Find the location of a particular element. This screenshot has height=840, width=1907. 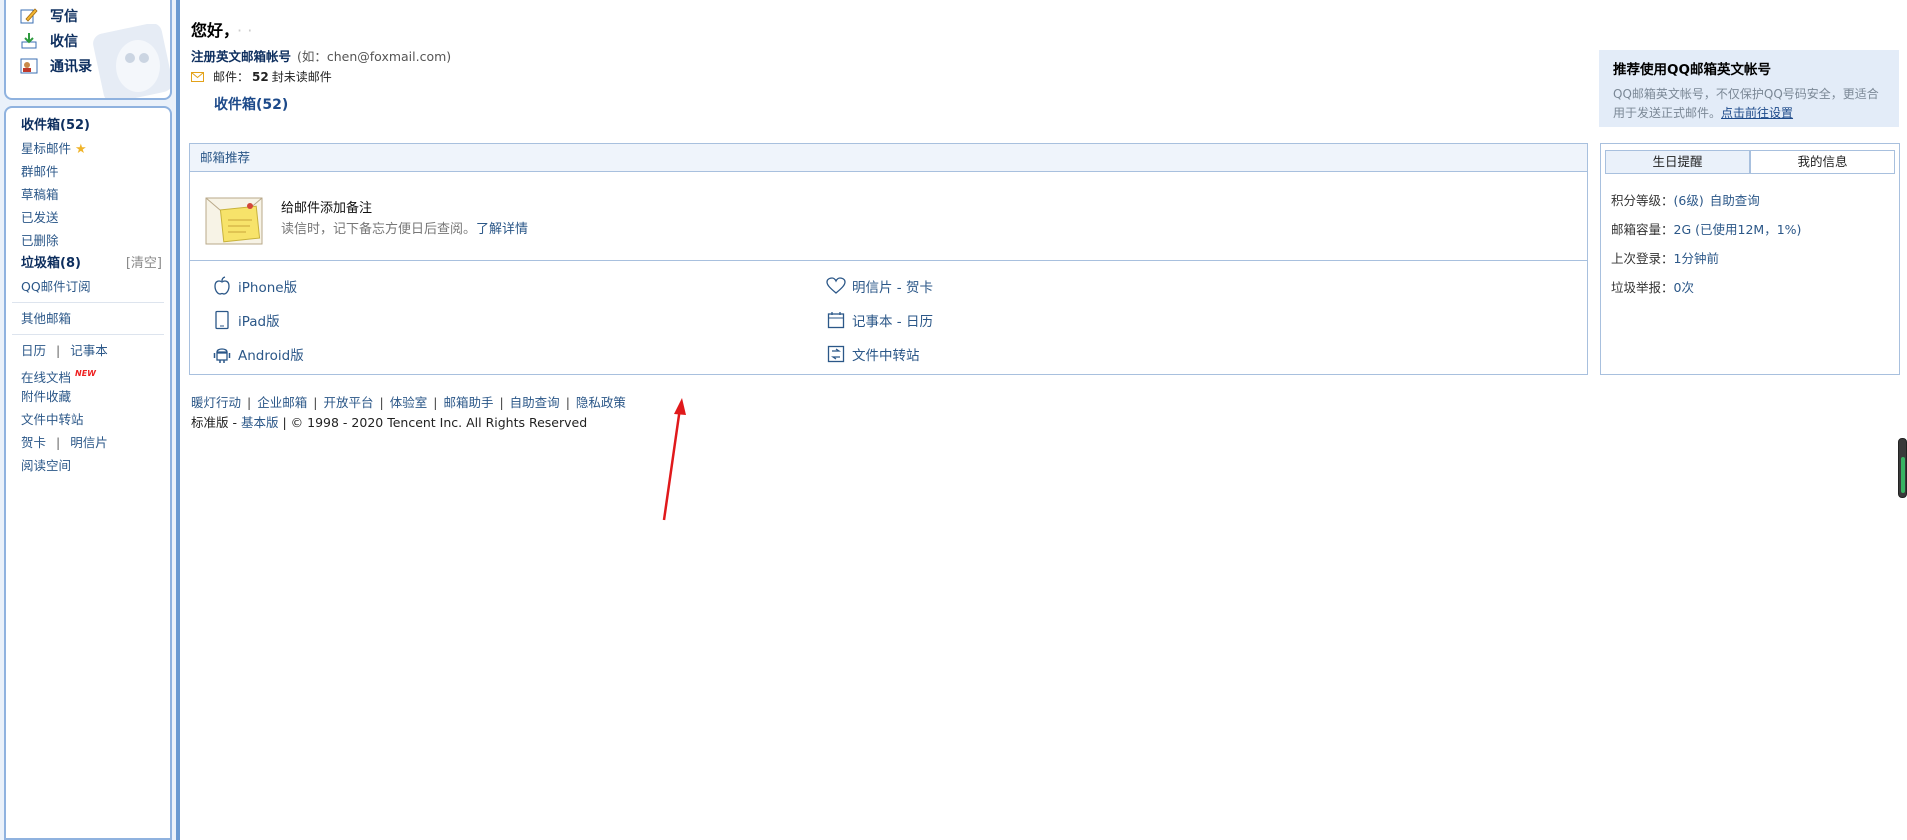

footer-link-lab: 体验室 is located at coordinates (409, 402).